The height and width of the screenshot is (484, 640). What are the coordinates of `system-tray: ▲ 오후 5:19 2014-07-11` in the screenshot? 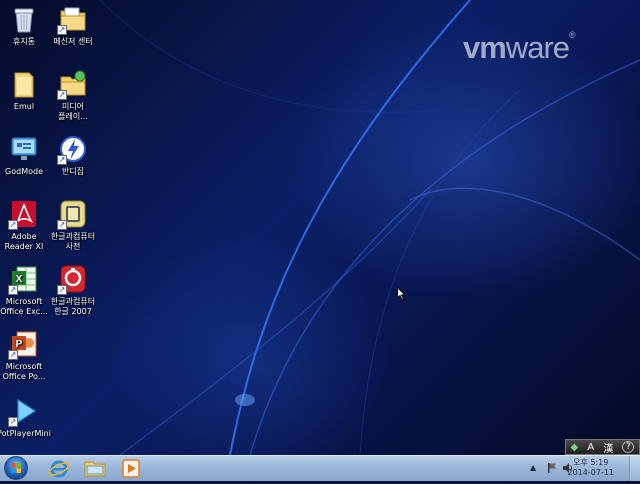 It's located at (580, 468).